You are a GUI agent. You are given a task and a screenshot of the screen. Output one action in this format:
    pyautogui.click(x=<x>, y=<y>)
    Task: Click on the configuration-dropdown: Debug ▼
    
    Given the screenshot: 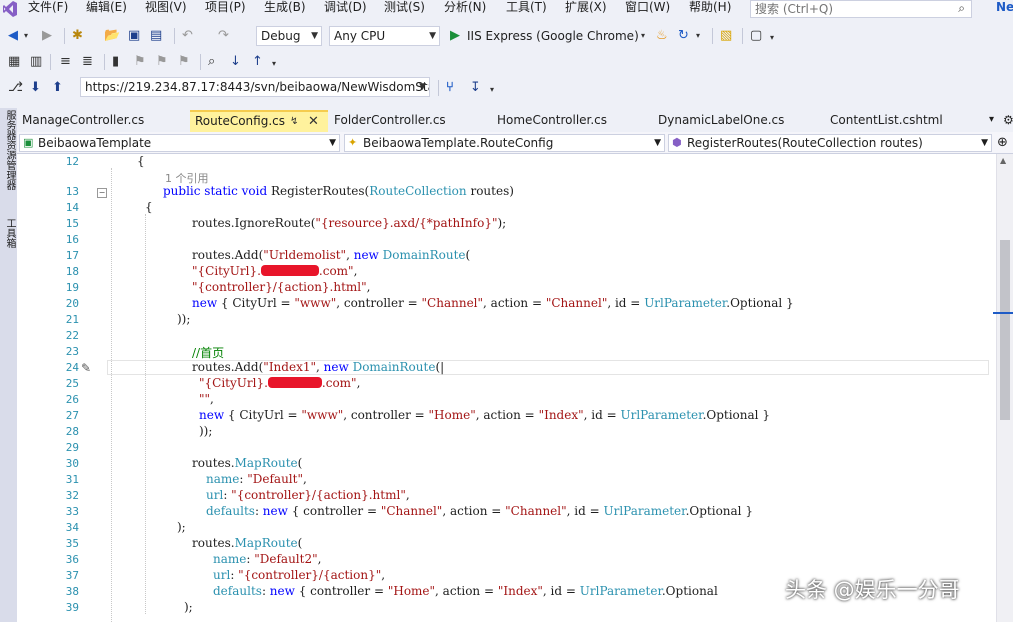 What is the action you would take?
    pyautogui.click(x=289, y=36)
    